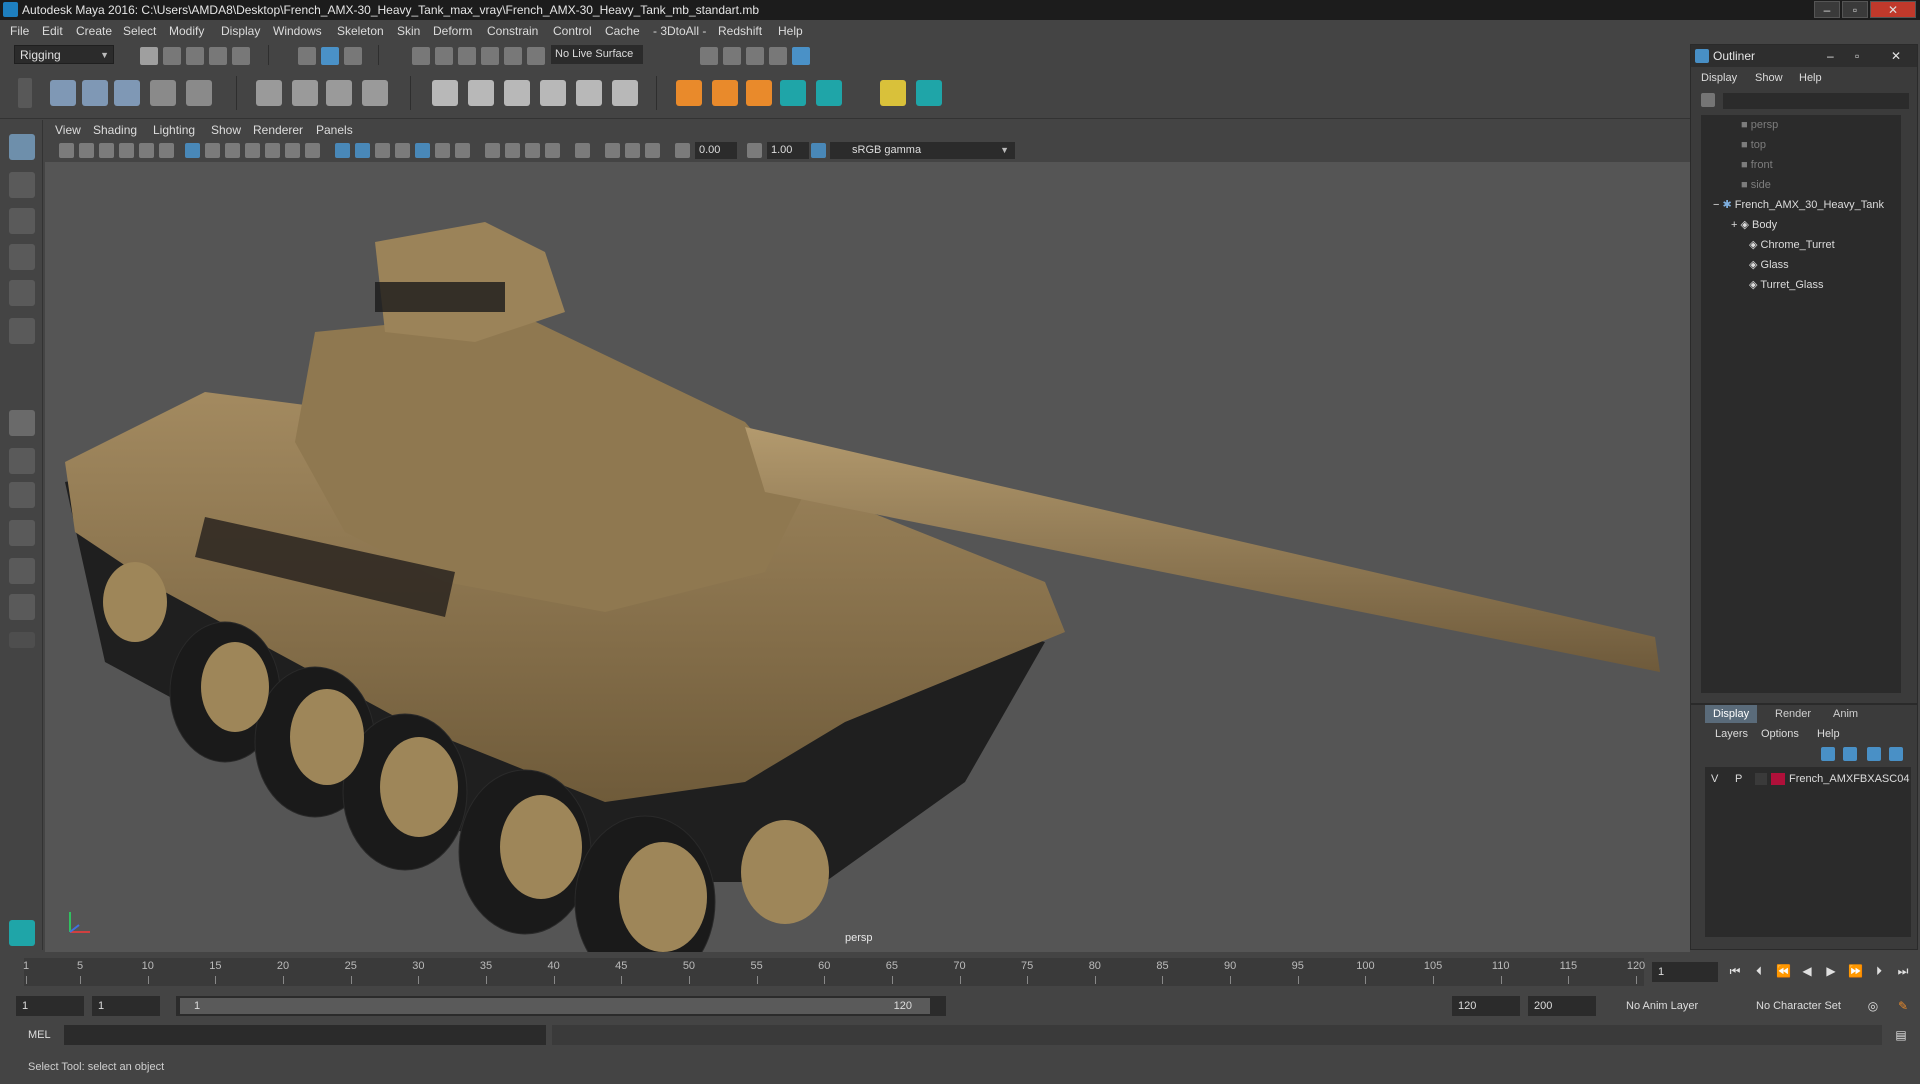 Image resolution: width=1920 pixels, height=1084 pixels. What do you see at coordinates (353, 56) in the screenshot?
I see `select-component-icon` at bounding box center [353, 56].